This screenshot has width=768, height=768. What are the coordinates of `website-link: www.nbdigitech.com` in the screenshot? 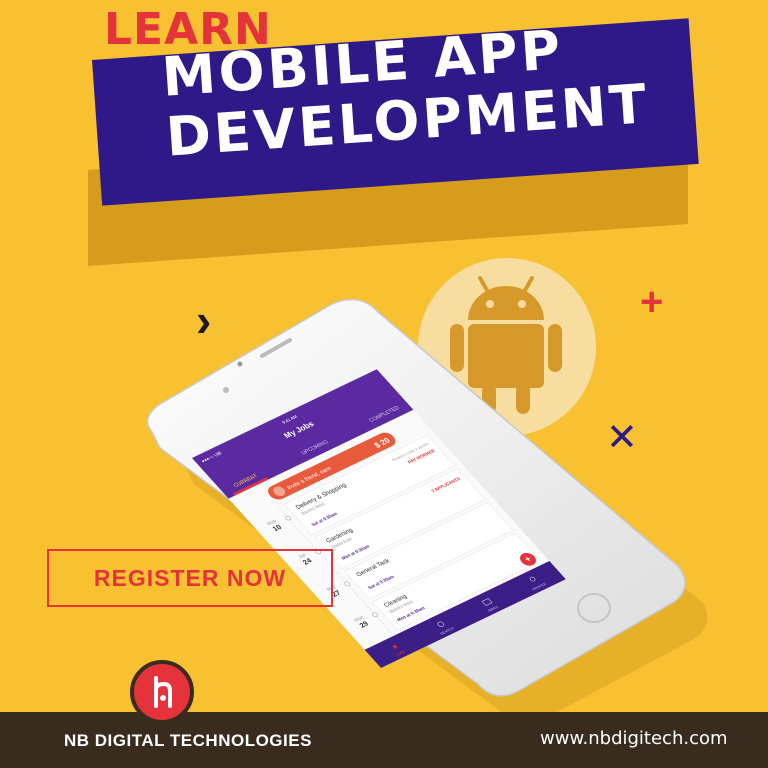 It's located at (634, 738).